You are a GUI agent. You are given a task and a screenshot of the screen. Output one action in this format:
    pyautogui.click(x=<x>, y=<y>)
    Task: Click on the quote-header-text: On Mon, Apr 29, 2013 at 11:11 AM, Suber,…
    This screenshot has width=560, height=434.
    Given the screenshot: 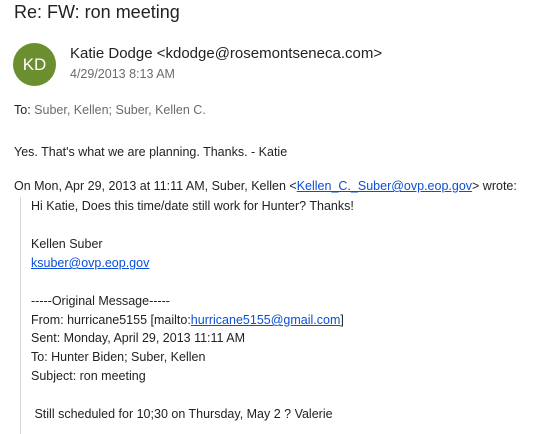 What is the action you would take?
    pyautogui.click(x=155, y=186)
    